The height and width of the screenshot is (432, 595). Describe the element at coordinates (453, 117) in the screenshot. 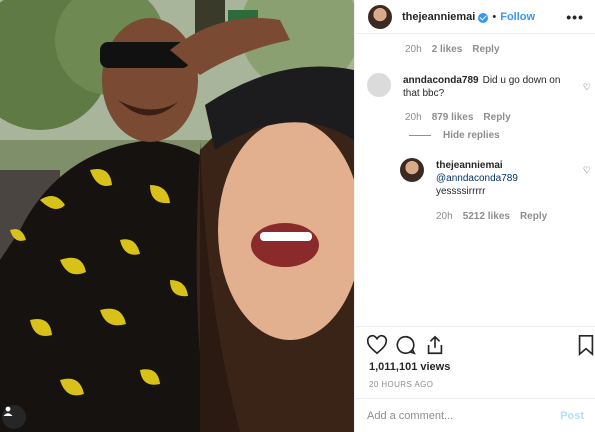

I see `comment-likes: 879 likes` at that location.